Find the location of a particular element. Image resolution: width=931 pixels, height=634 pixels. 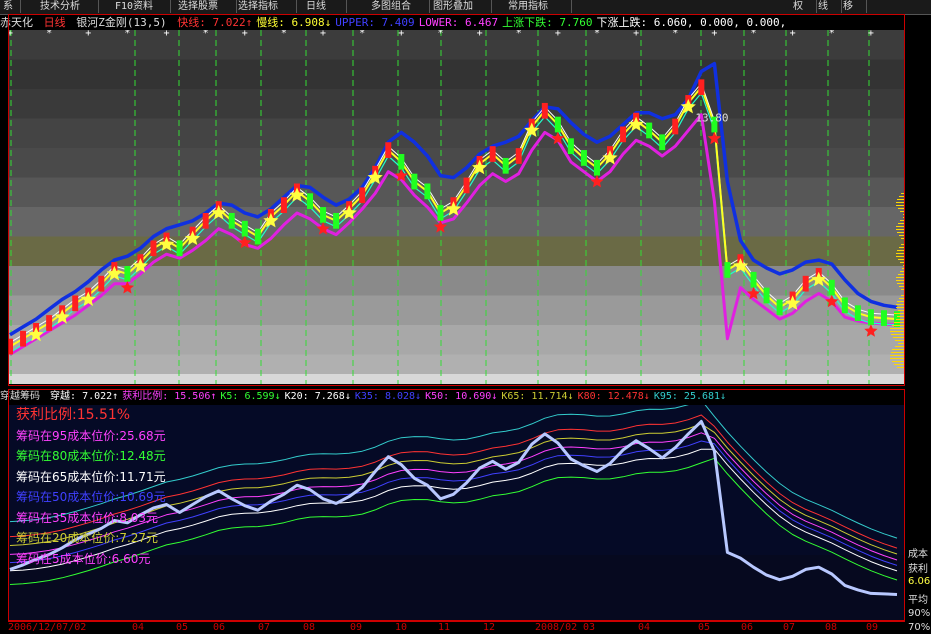

right-panel: 成本 获利 6.06 平均 90% 70% is located at coordinates (918, 331).